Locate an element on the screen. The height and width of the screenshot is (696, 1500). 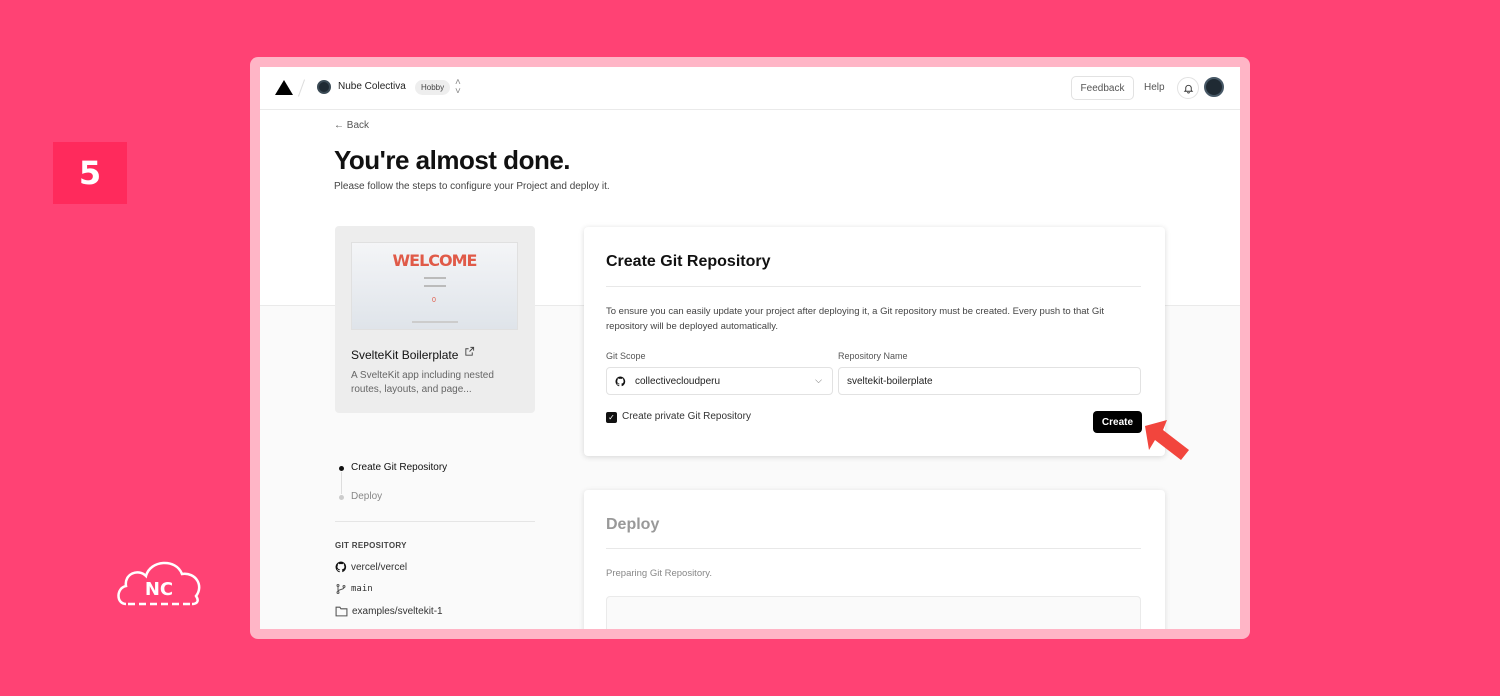
create-card-title: Create Git Repository is located at coordinates (688, 261).